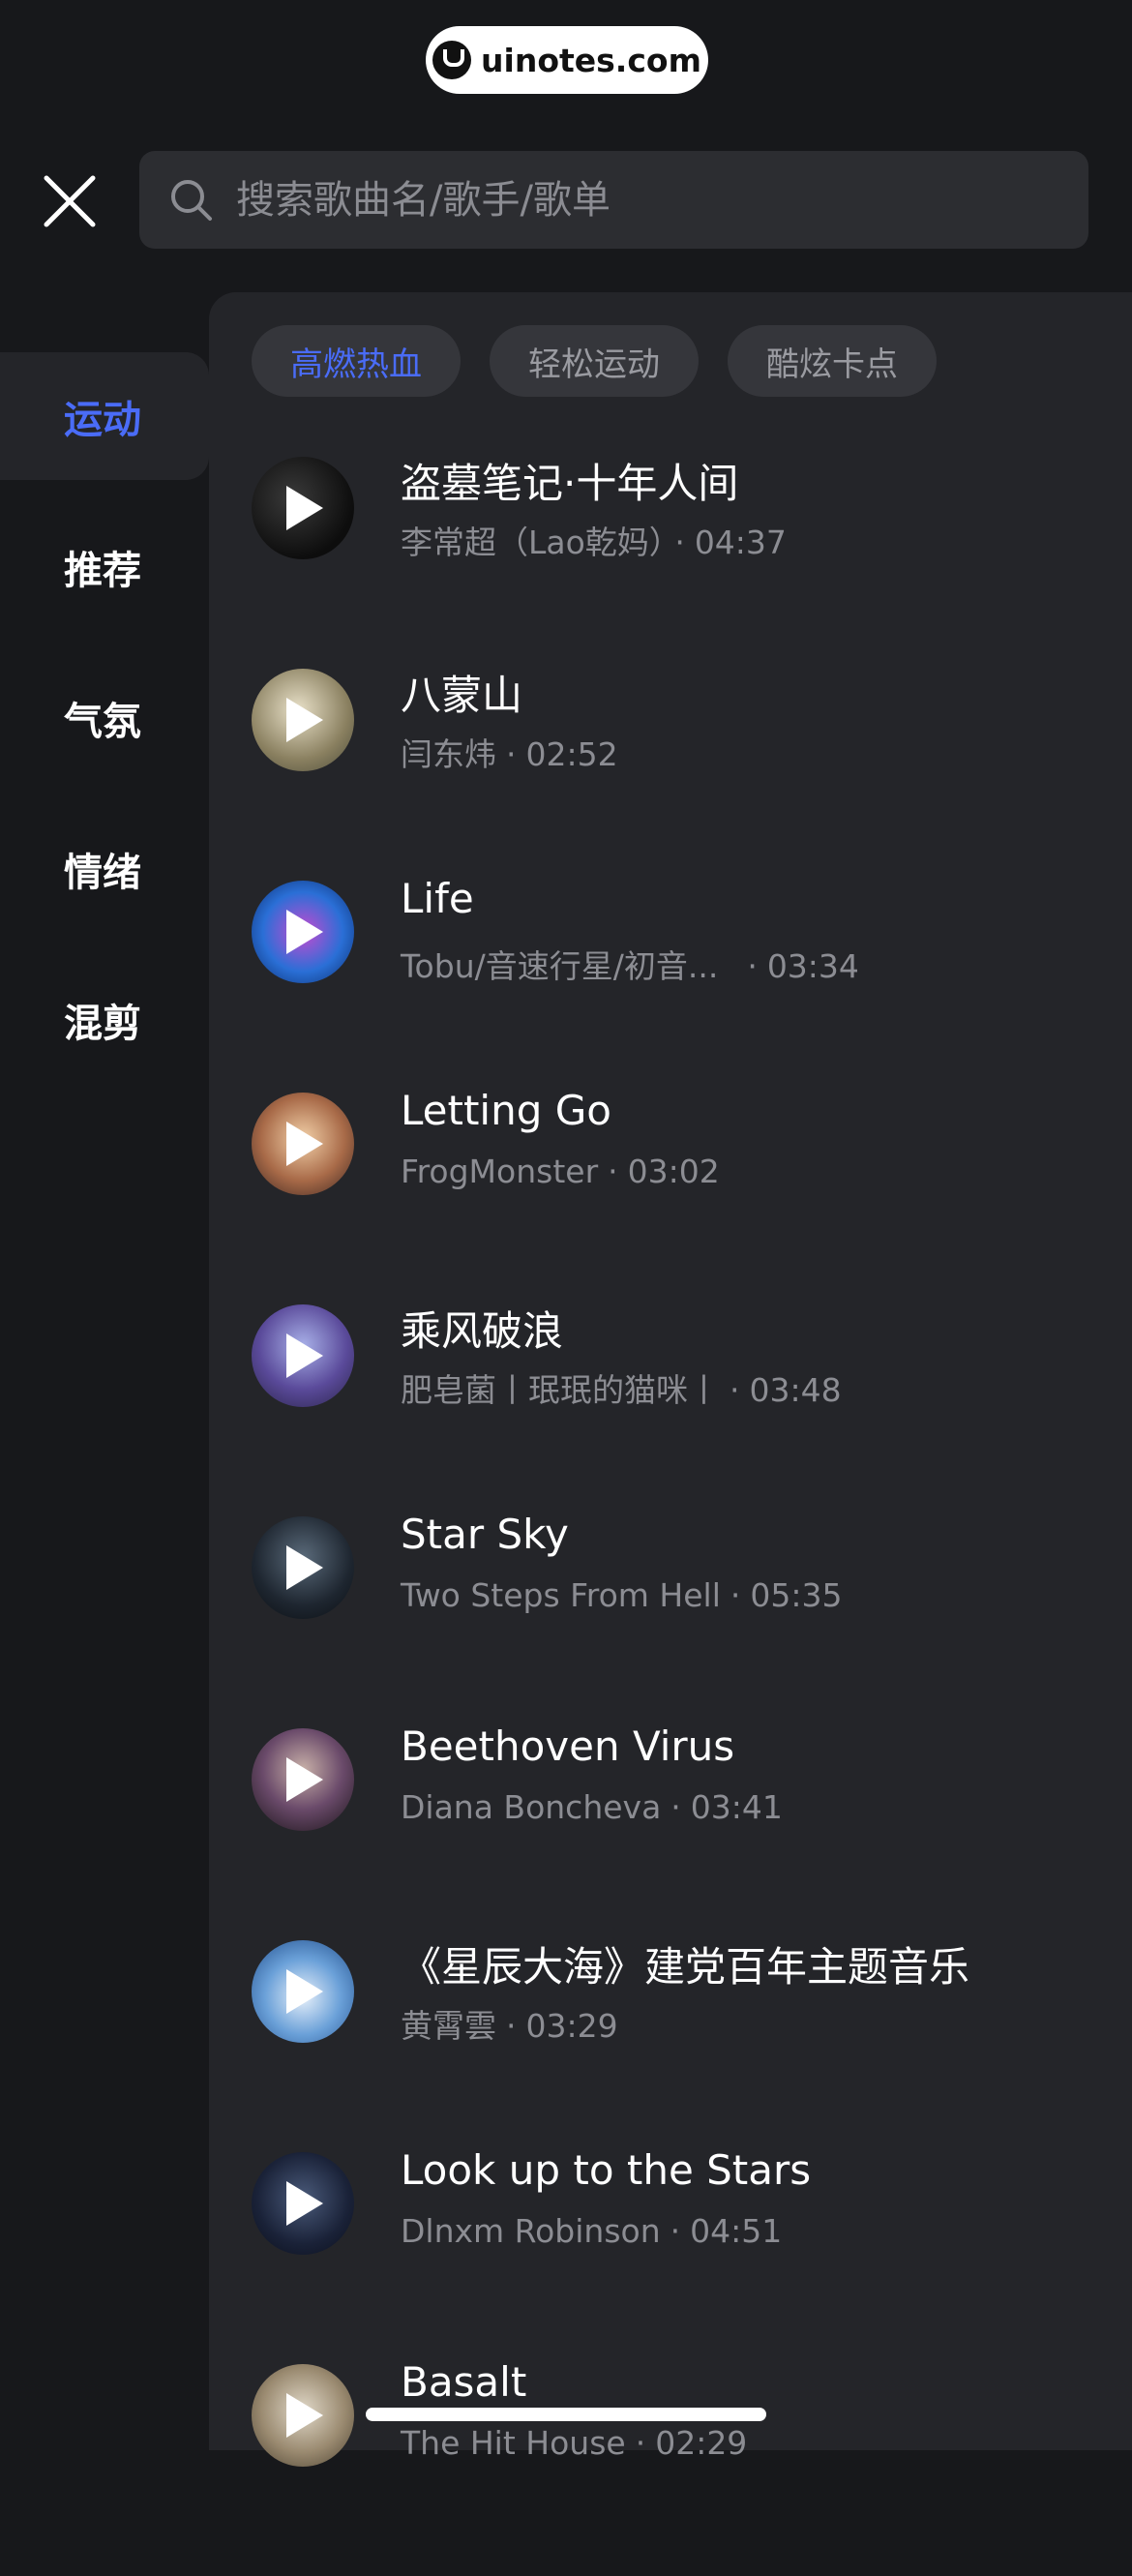  What do you see at coordinates (464, 2382) in the screenshot?
I see `song-title: Basalt` at bounding box center [464, 2382].